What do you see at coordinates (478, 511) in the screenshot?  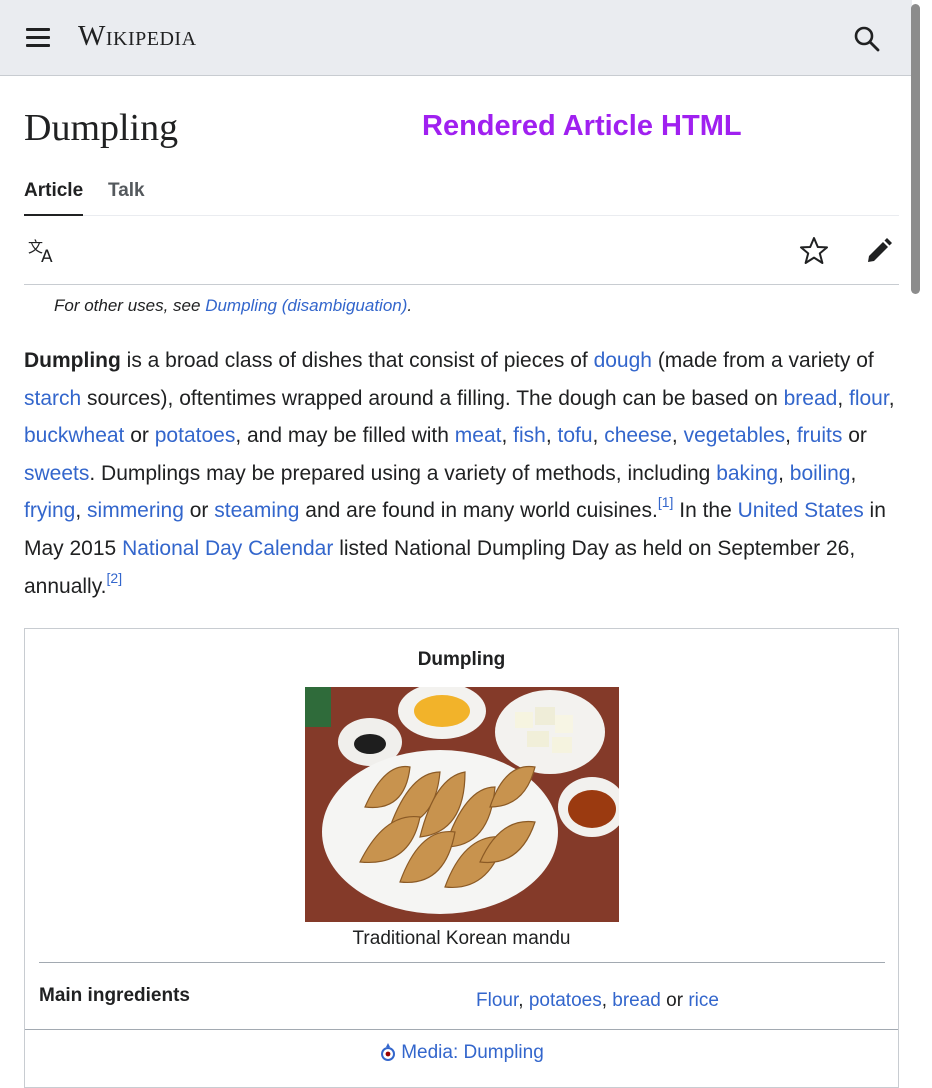 I see `body-text: and are found in many world cuisines.` at bounding box center [478, 511].